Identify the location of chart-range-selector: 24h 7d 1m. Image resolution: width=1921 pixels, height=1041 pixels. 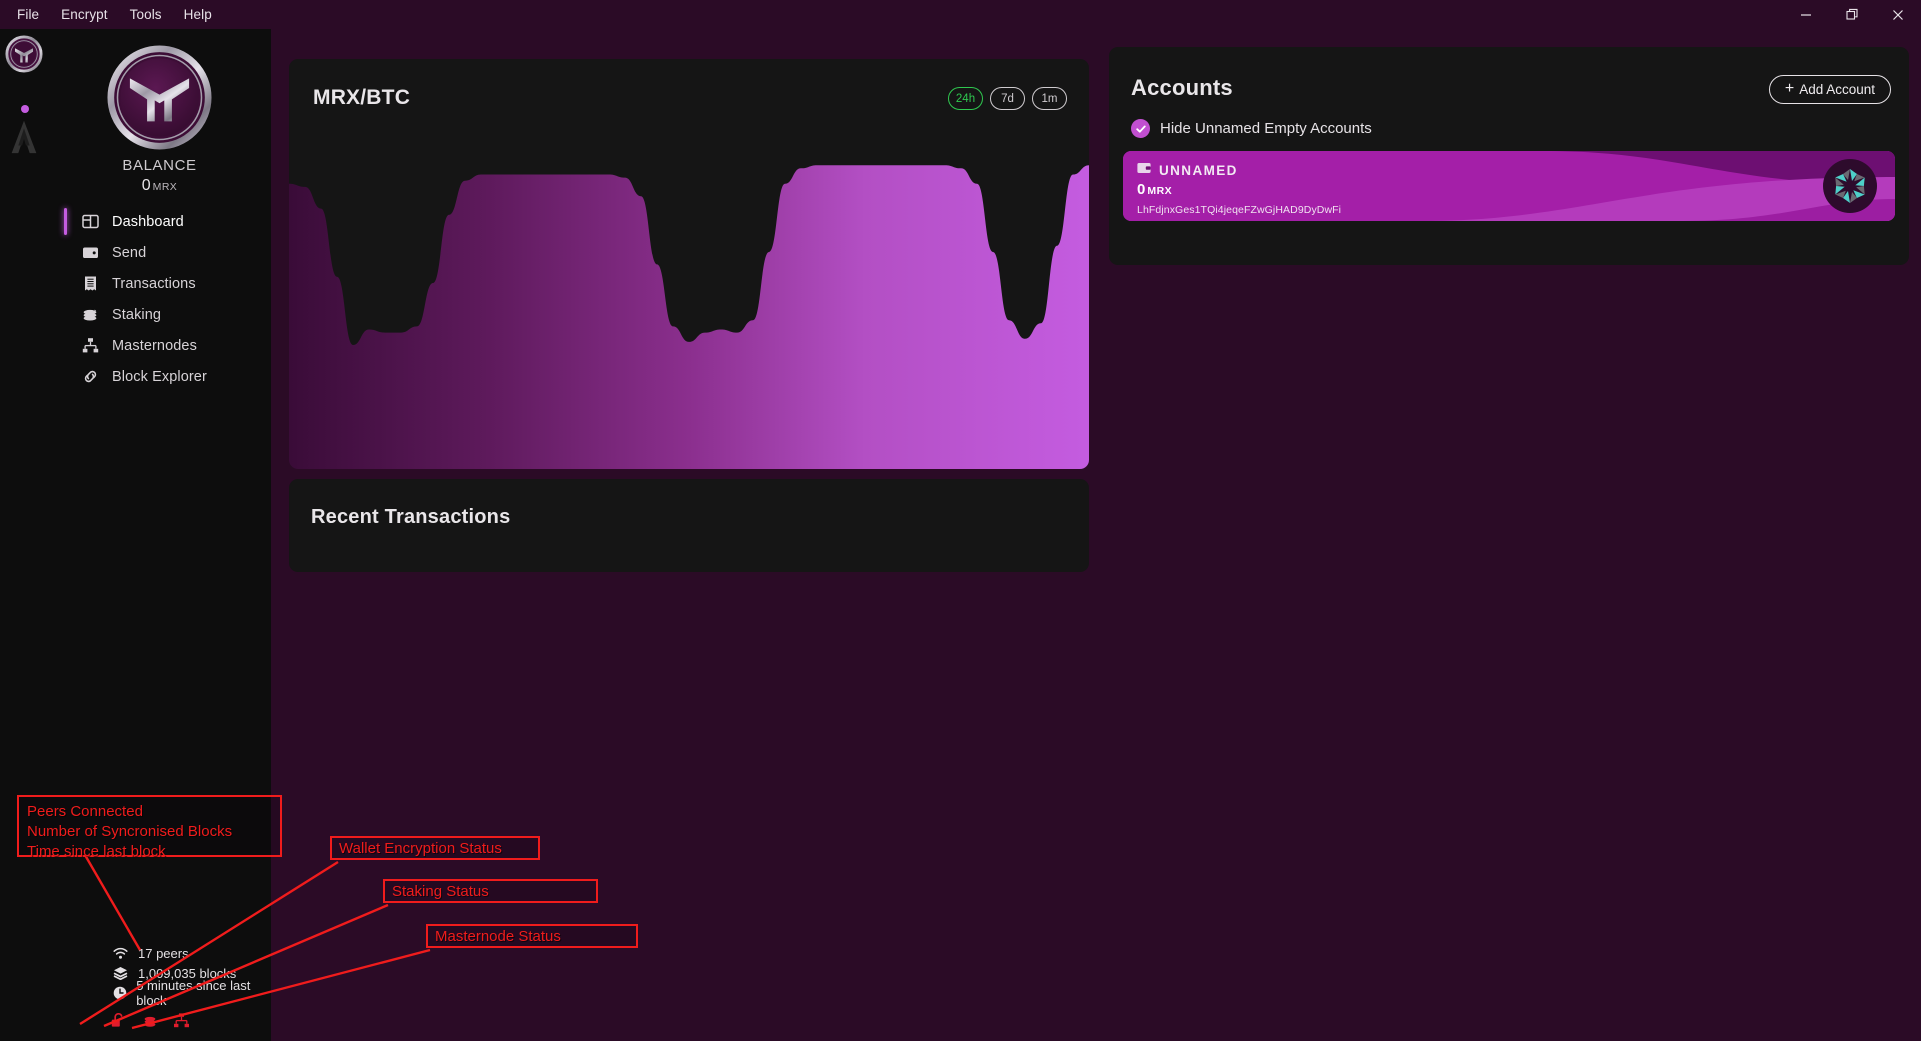
(1007, 98).